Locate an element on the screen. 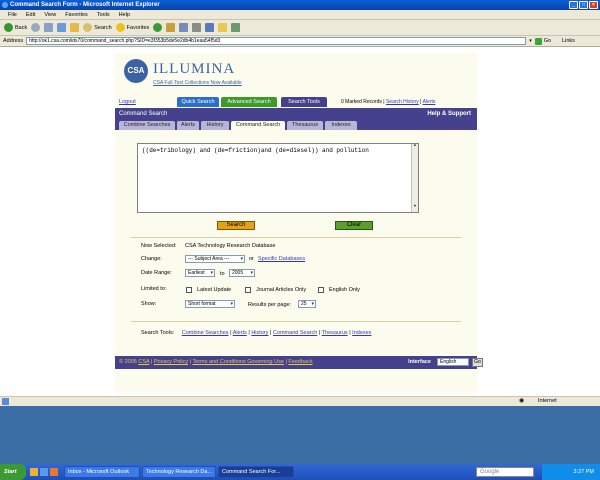 The height and width of the screenshot is (480, 600). mail-icon is located at coordinates (184, 27).